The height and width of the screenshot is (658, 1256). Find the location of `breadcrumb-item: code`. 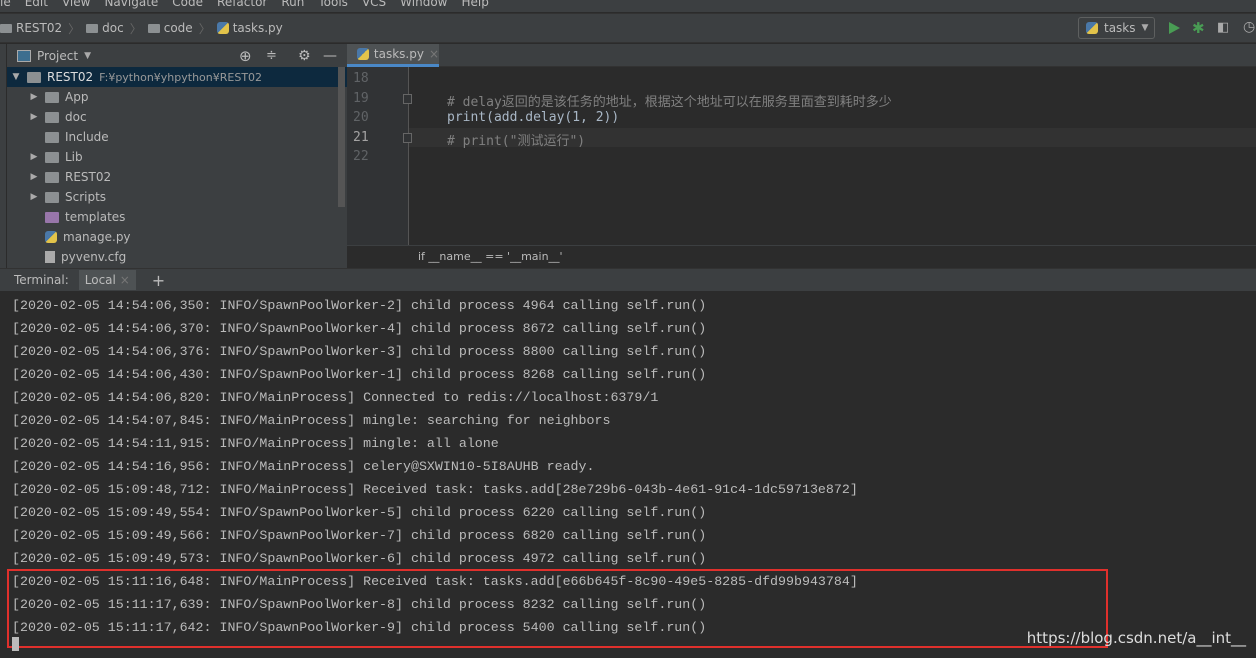

breadcrumb-item: code is located at coordinates (170, 28).